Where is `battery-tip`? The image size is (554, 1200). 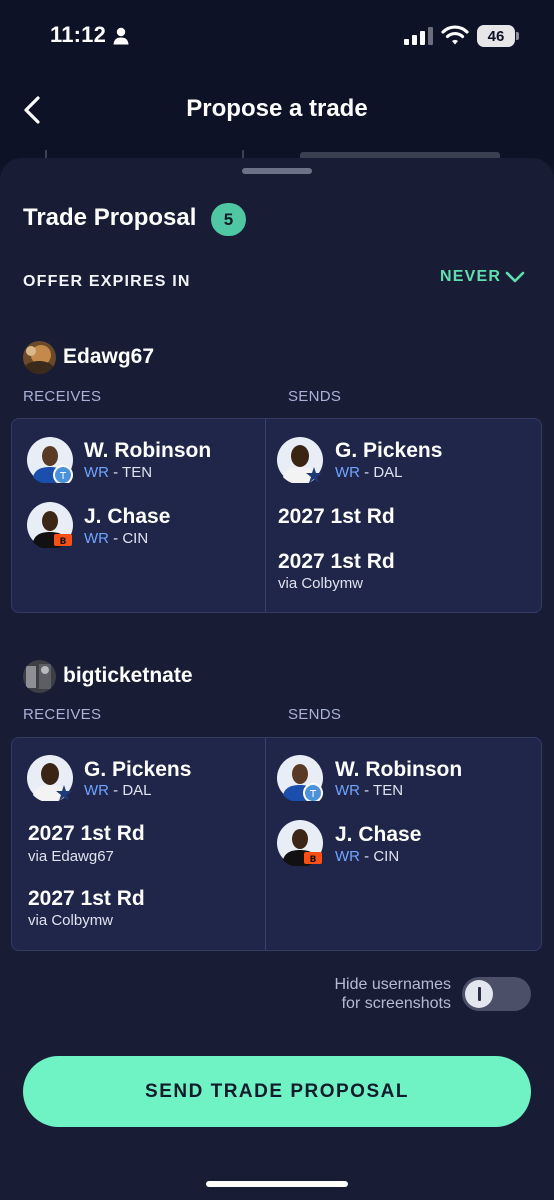
battery-tip is located at coordinates (517, 36).